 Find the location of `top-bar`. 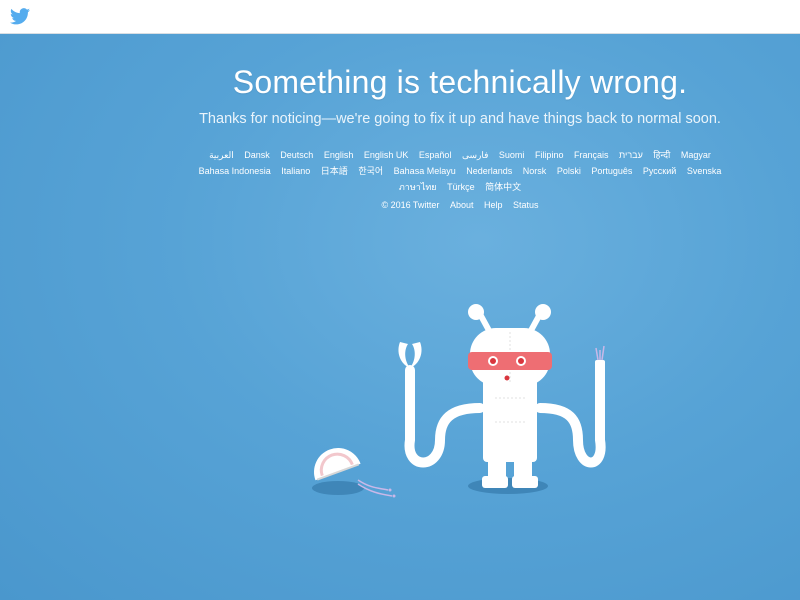

top-bar is located at coordinates (400, 17).